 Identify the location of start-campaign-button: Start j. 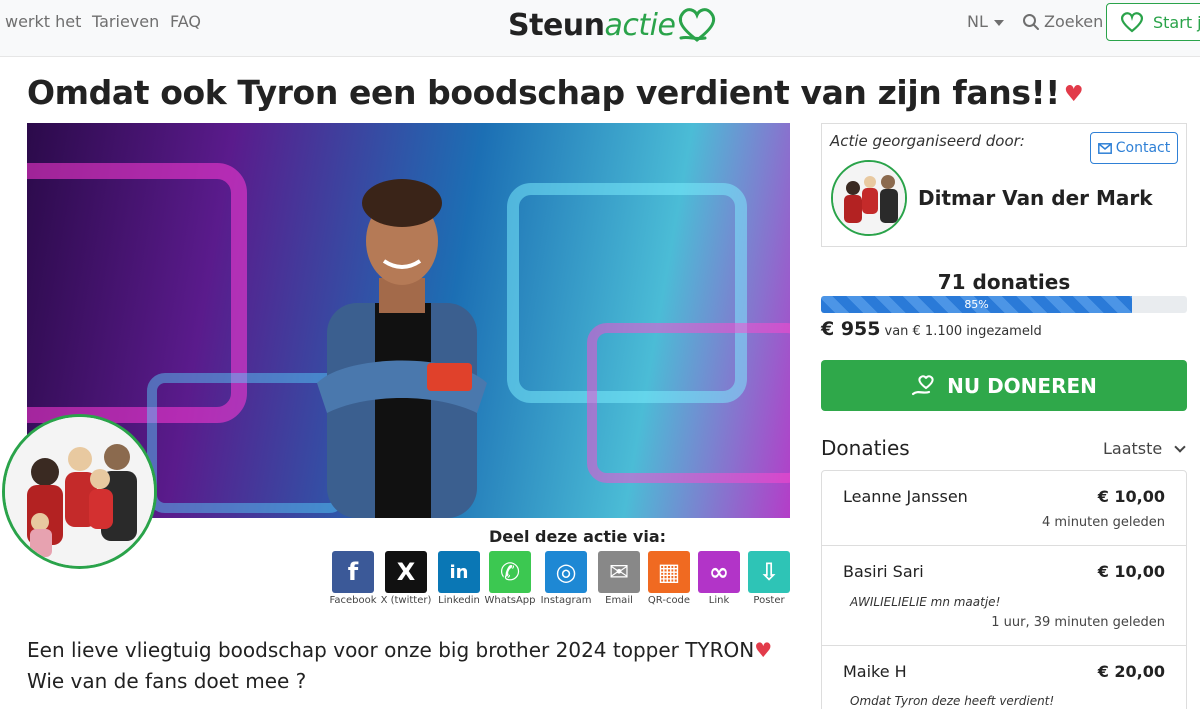
(1153, 22).